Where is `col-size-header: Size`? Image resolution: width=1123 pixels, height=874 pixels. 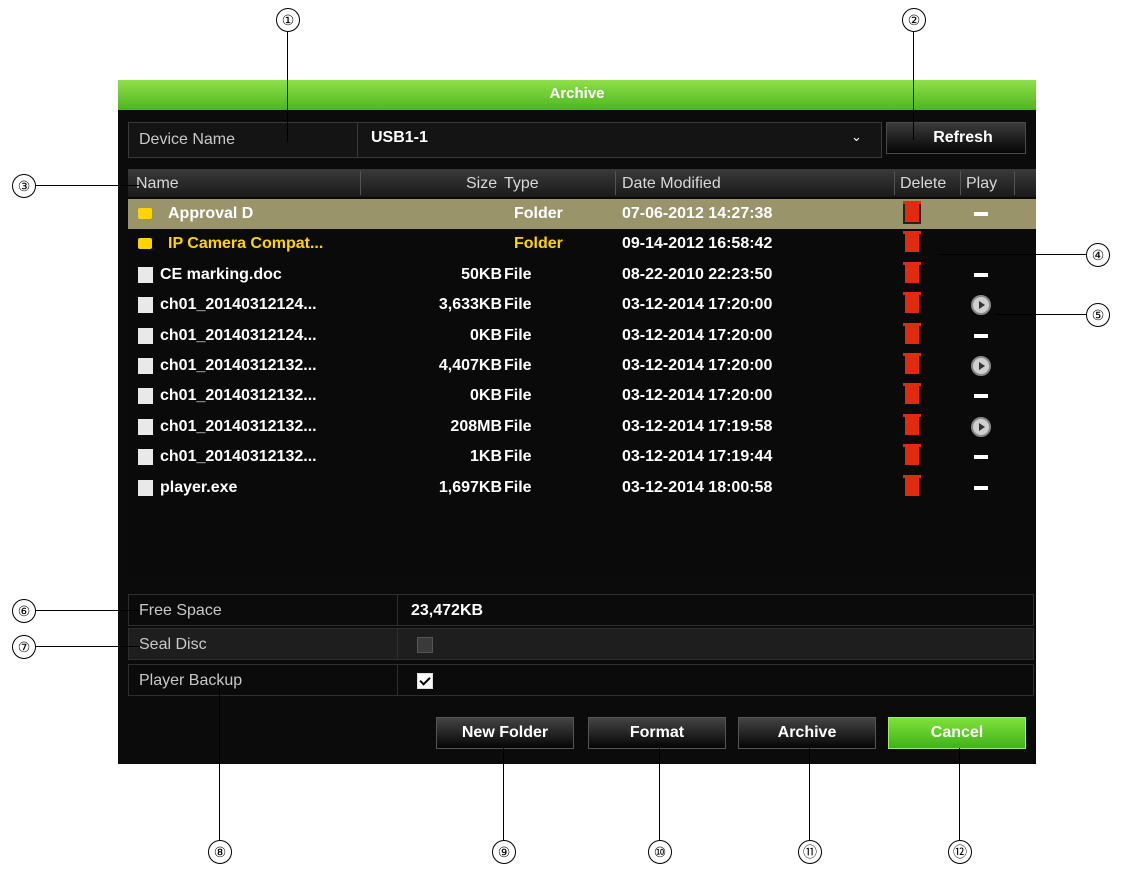 col-size-header: Size is located at coordinates (481, 184).